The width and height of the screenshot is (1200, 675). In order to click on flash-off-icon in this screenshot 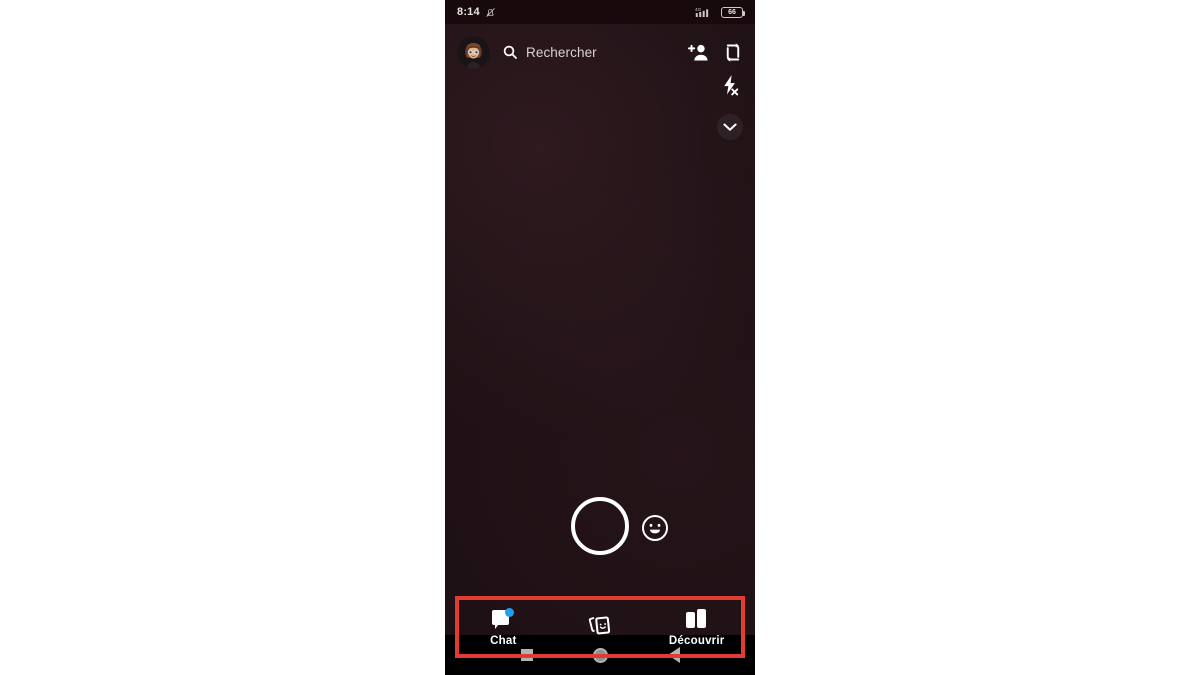, I will do `click(730, 85)`.